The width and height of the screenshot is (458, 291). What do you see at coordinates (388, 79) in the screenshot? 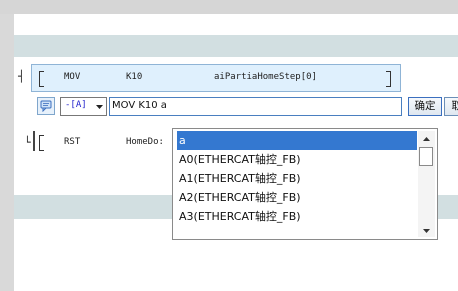
I see `instruction-bracket-right` at bounding box center [388, 79].